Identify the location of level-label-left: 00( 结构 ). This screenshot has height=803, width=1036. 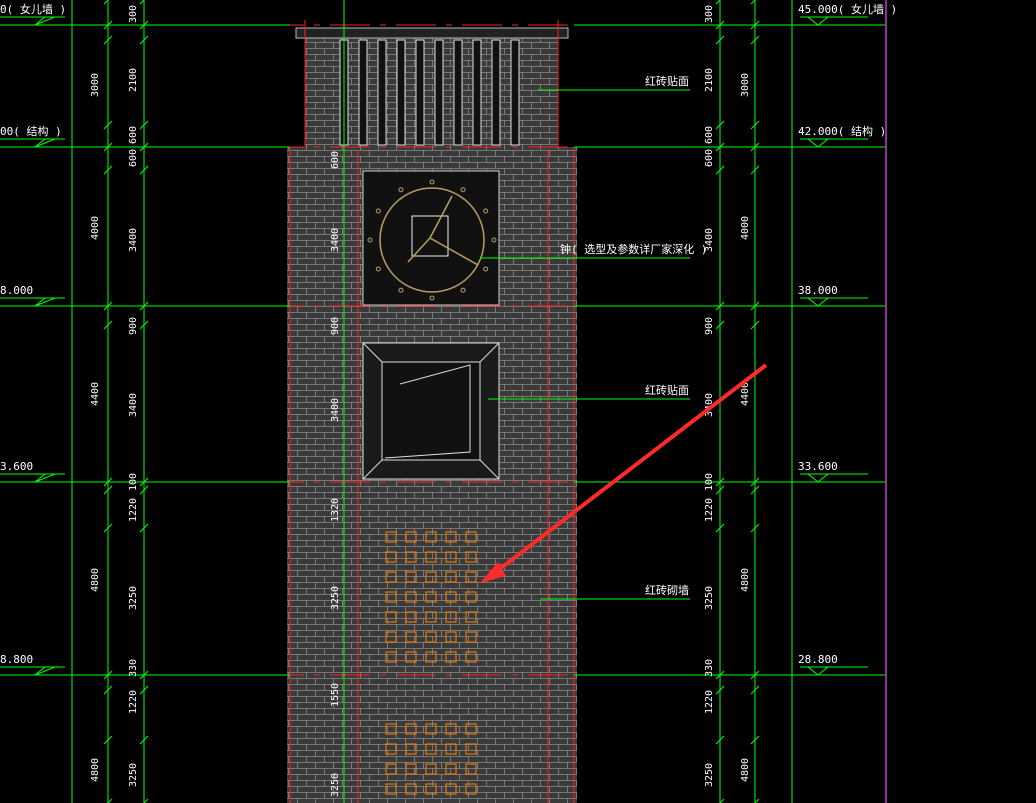
(31, 131).